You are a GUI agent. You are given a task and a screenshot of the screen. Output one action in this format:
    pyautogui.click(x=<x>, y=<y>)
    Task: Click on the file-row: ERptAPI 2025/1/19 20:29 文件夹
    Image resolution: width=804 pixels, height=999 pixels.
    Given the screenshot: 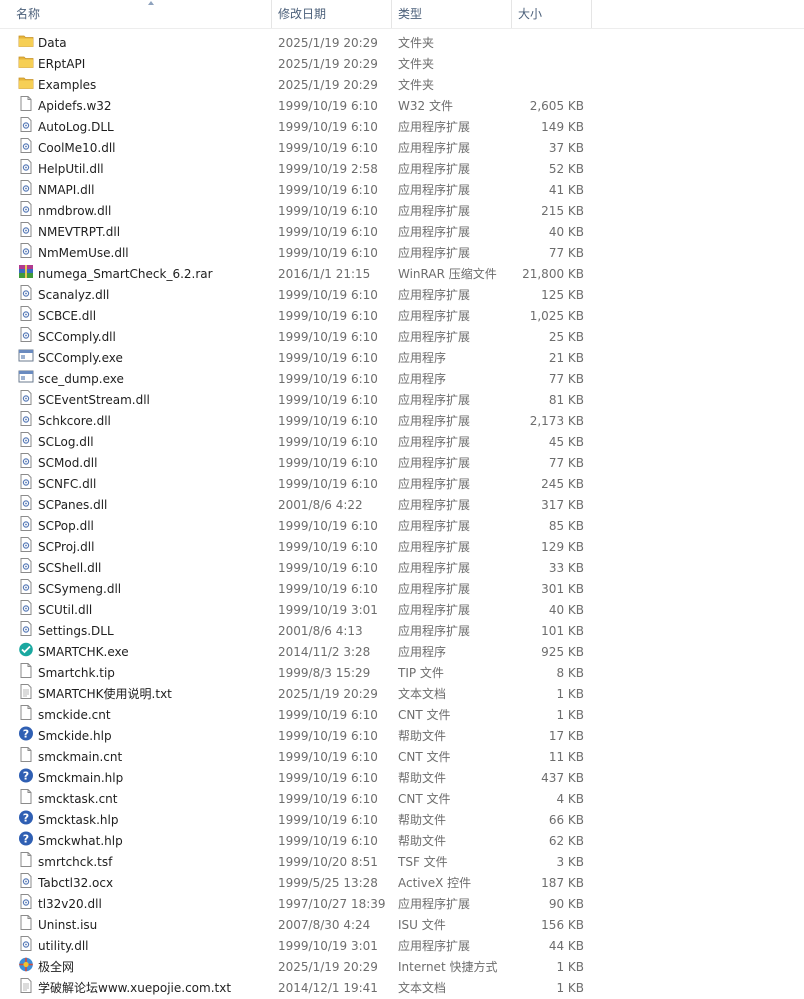 What is the action you would take?
    pyautogui.click(x=402, y=64)
    